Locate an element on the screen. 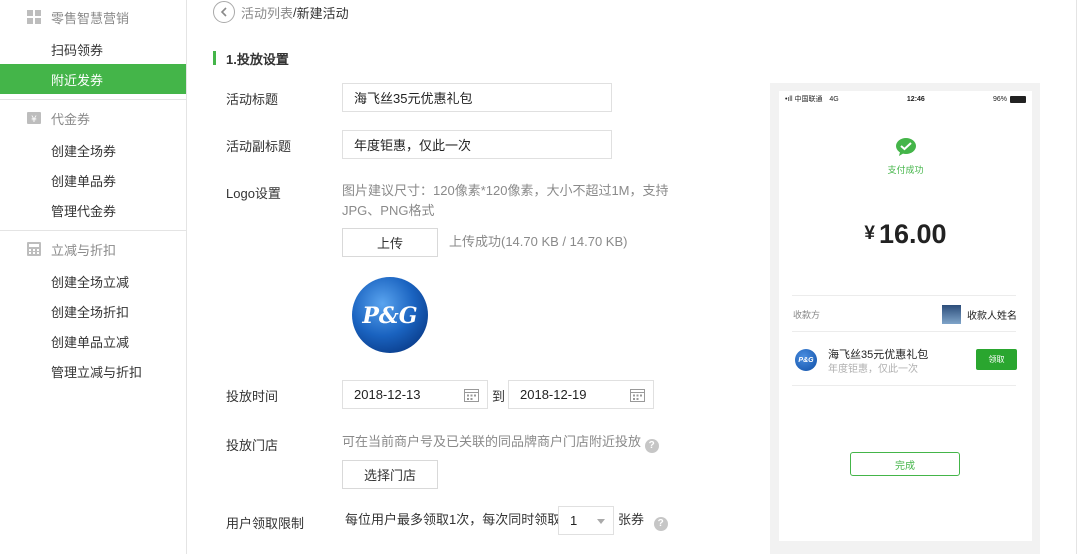  sidebar-item-create-single-voucher: 创建单品券 is located at coordinates (93, 180).